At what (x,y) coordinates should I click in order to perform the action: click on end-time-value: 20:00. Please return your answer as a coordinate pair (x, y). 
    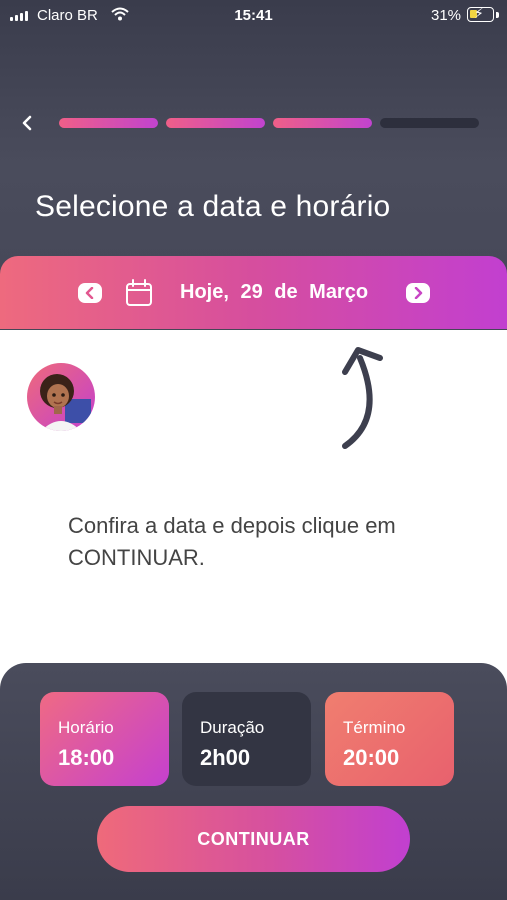
    Looking at the image, I should click on (371, 757).